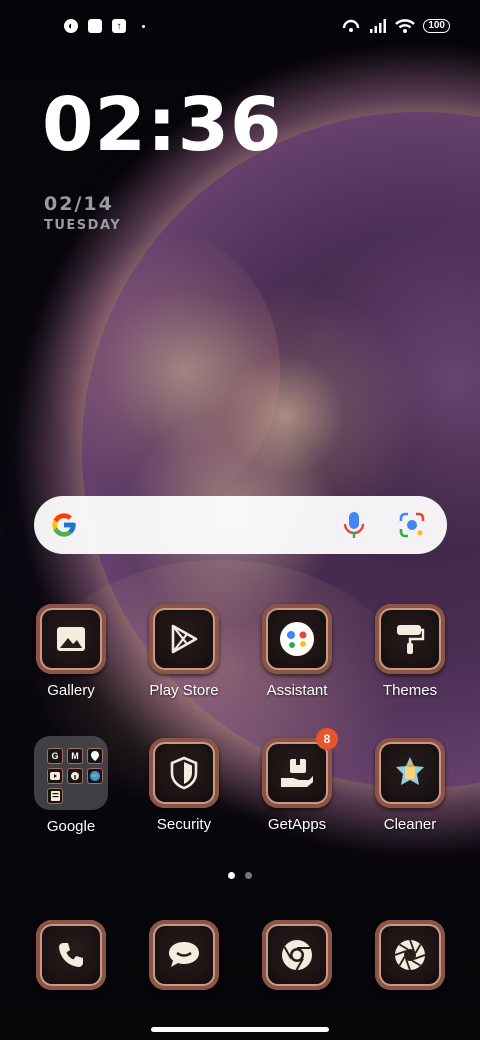  I want to click on cleaner-icon, so click(410, 773).